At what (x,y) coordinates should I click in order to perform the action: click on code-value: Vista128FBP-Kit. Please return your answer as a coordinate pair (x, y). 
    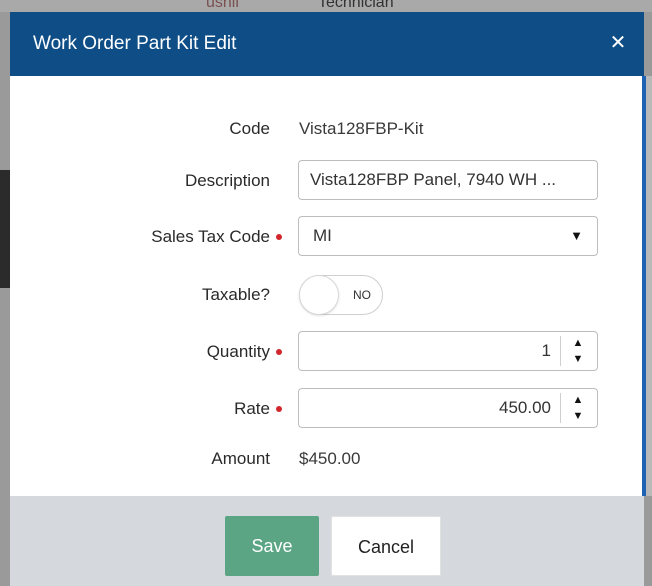
    Looking at the image, I should click on (361, 128).